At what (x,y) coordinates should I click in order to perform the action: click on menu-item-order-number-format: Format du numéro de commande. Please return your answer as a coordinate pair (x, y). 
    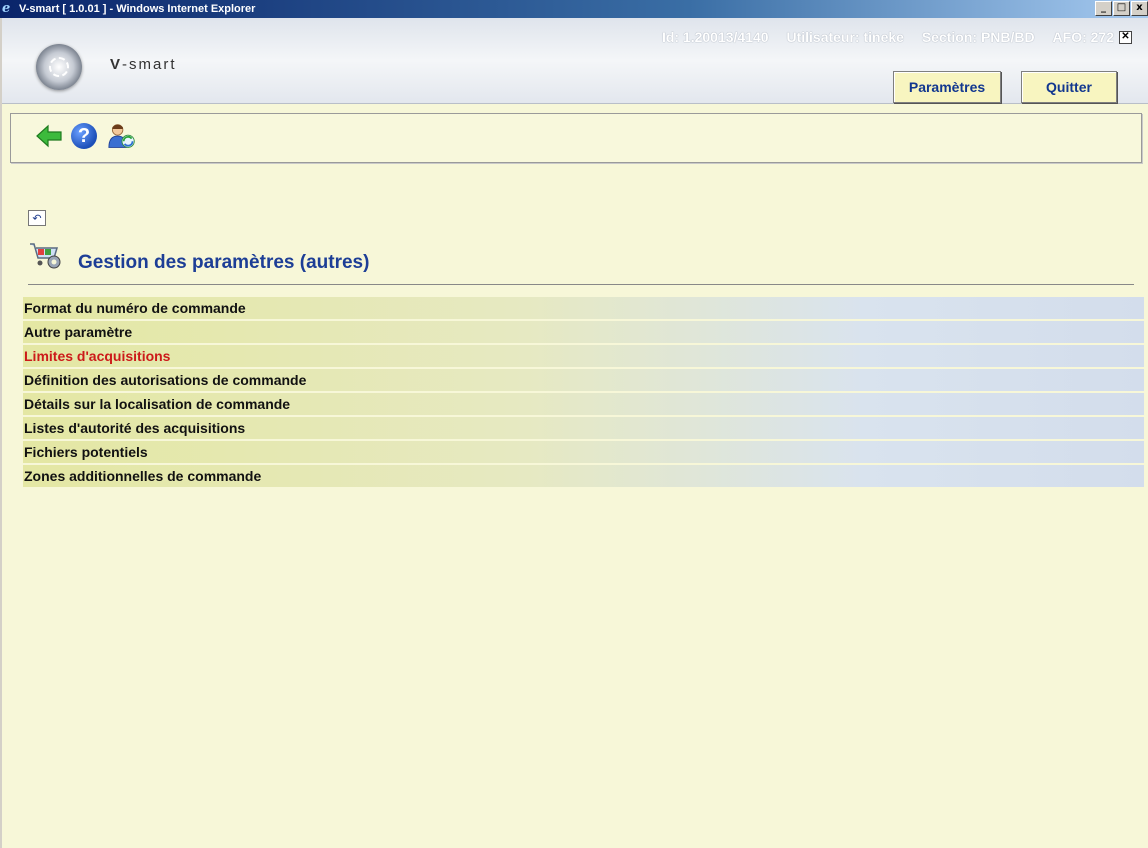
    Looking at the image, I should click on (583, 308).